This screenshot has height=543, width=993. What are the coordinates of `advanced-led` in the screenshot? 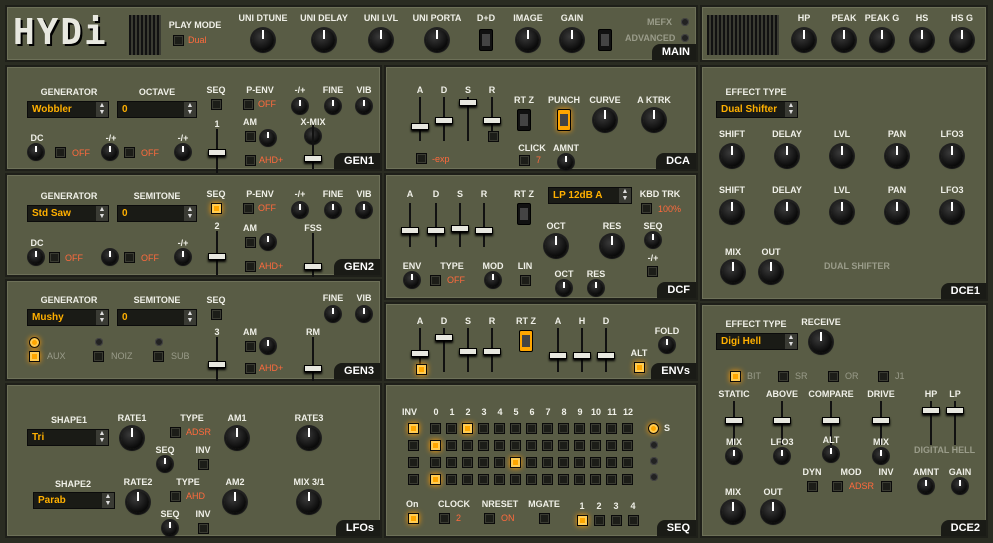 It's located at (685, 38).